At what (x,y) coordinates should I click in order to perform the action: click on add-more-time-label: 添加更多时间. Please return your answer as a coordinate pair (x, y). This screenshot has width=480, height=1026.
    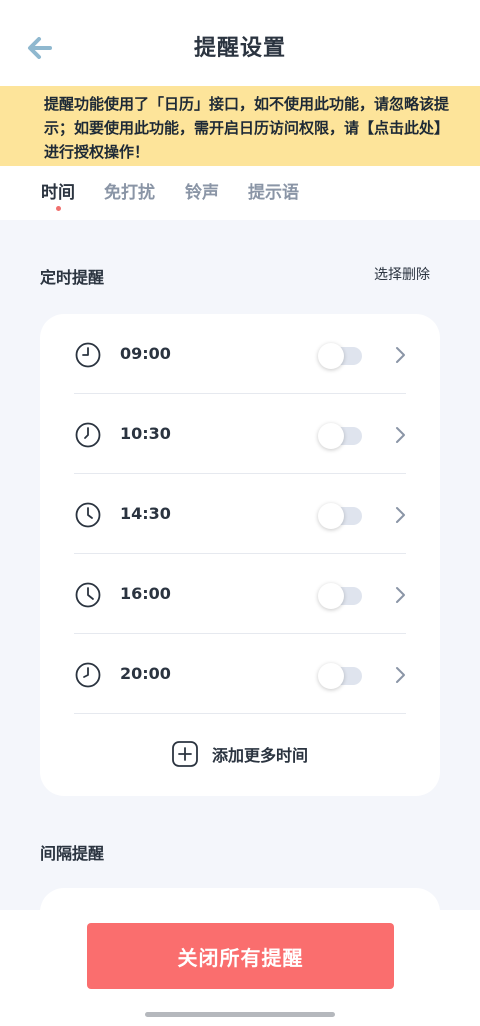
    Looking at the image, I should click on (259, 755).